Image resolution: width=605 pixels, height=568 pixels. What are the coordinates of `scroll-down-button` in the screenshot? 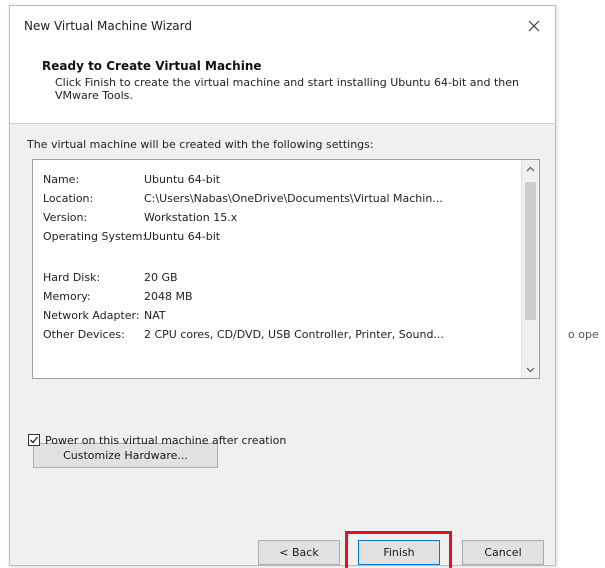 It's located at (530, 369).